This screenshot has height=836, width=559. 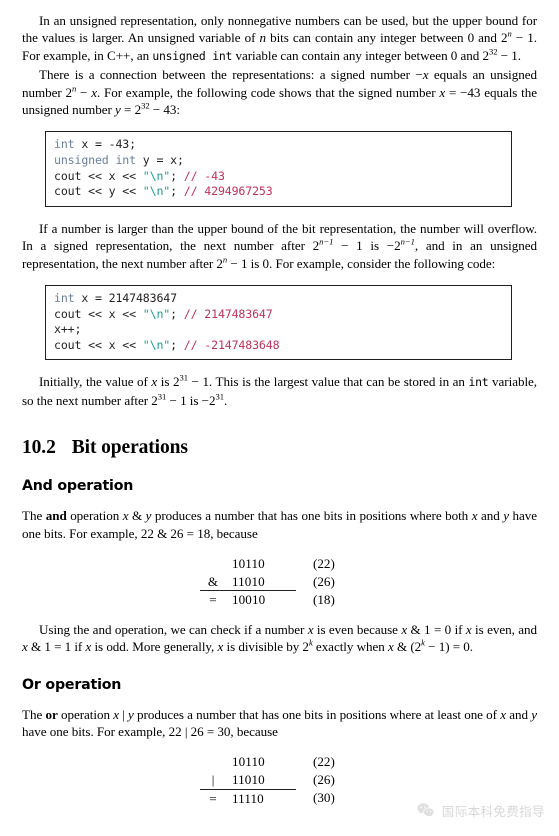 I want to click on p5-seg2: operation, so click(x=94, y=516).